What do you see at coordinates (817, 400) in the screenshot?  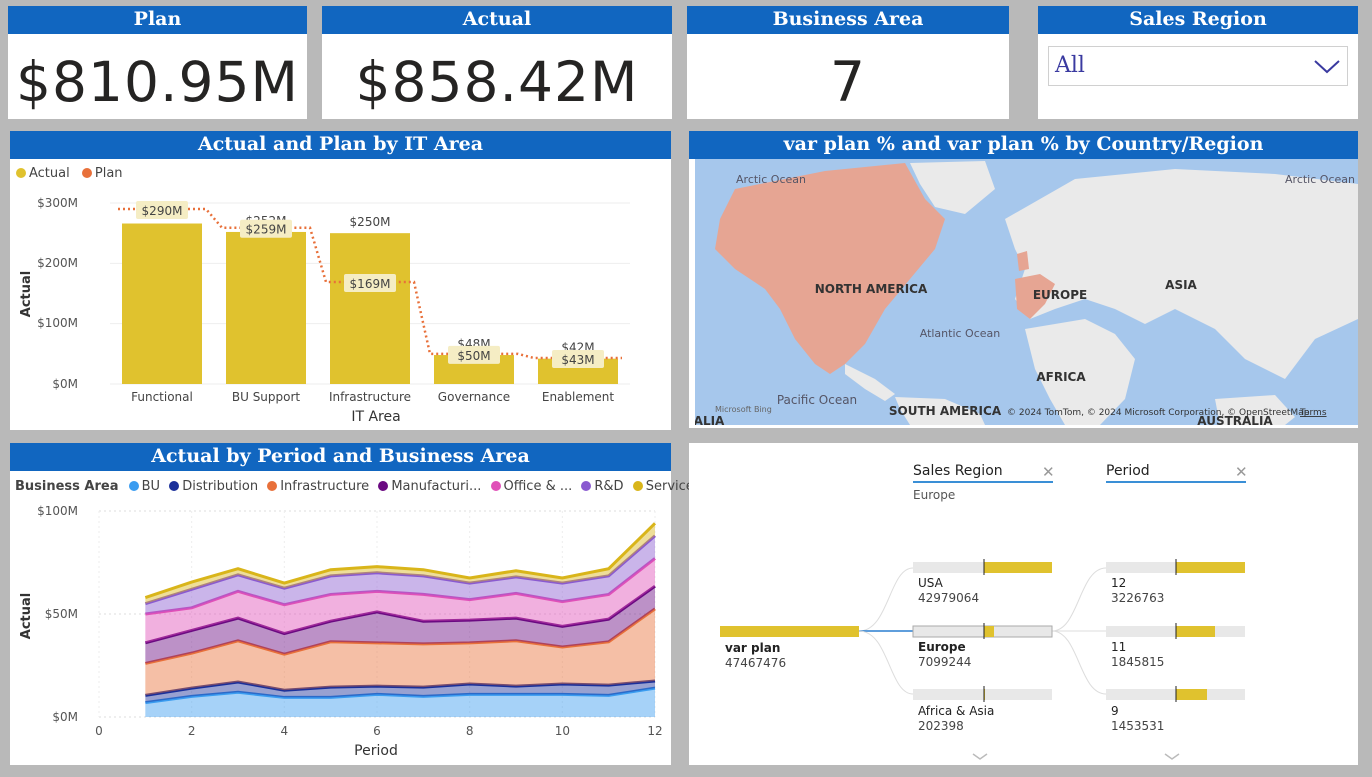 I see `map-label-pacific: Pacific Ocean` at bounding box center [817, 400].